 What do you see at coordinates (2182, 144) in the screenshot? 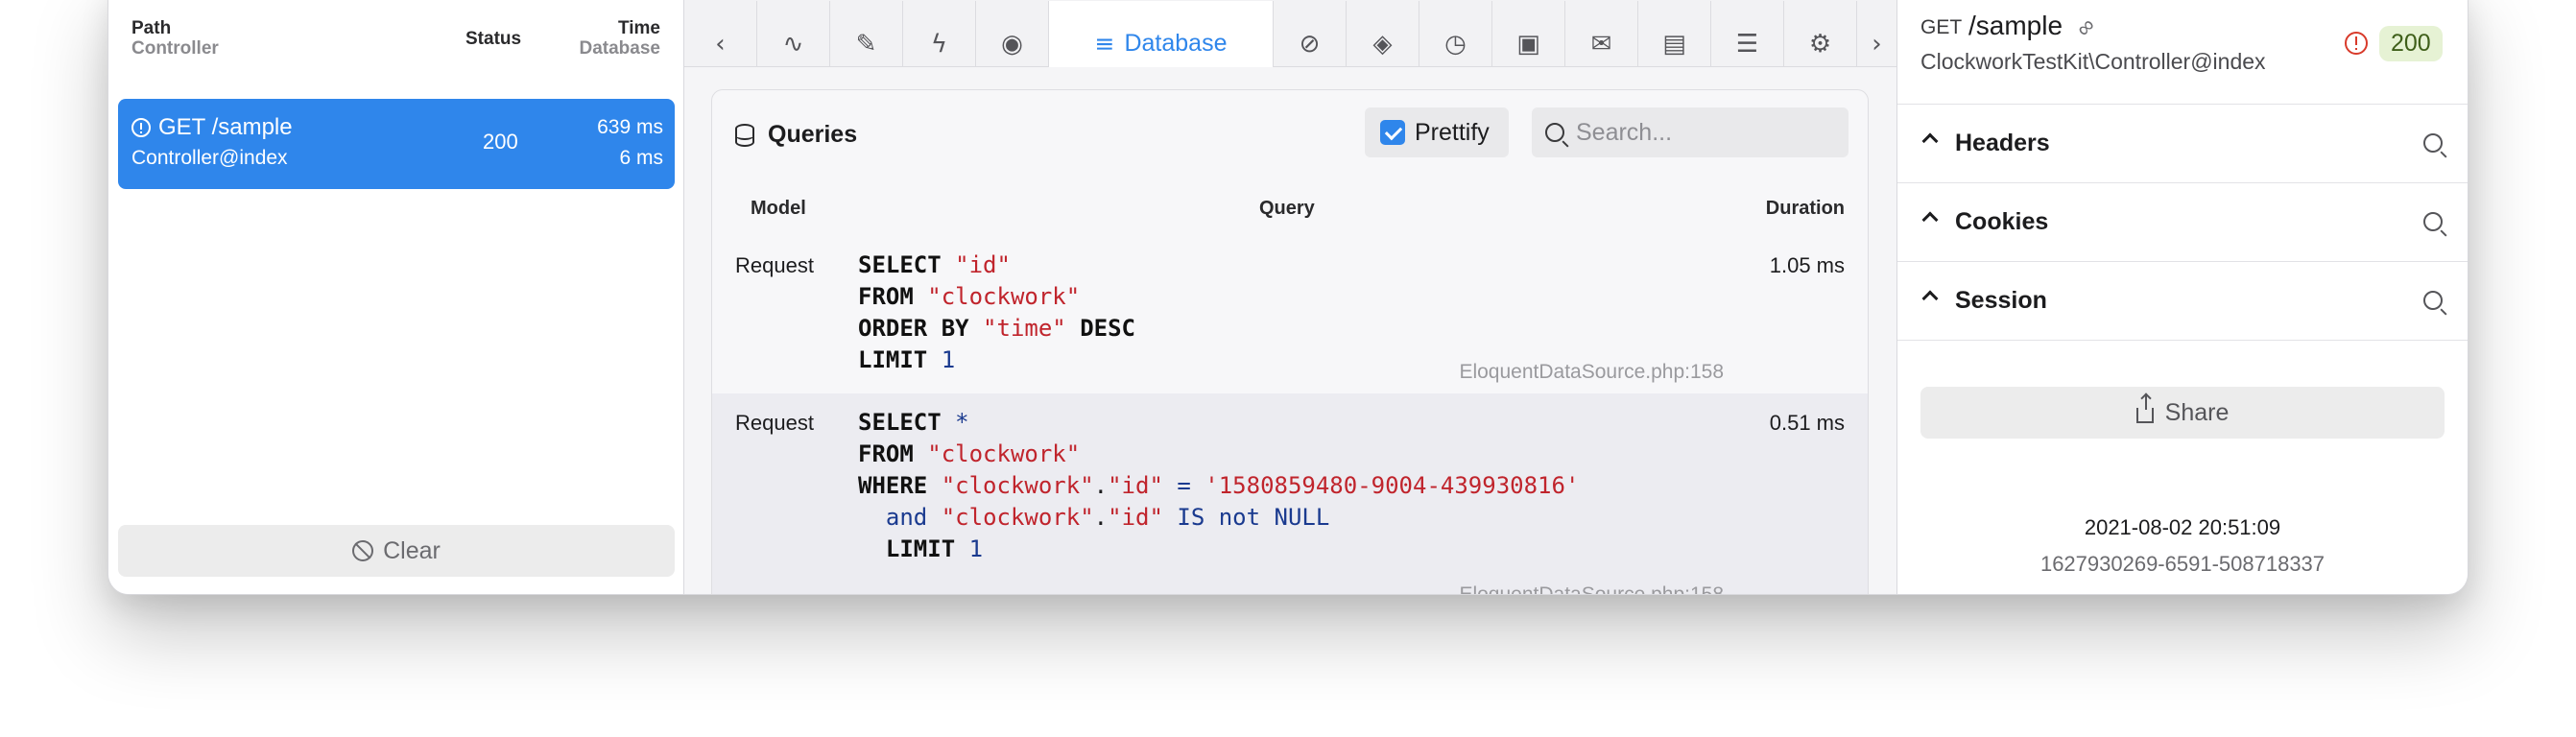
I see `section-headers: Headers` at bounding box center [2182, 144].